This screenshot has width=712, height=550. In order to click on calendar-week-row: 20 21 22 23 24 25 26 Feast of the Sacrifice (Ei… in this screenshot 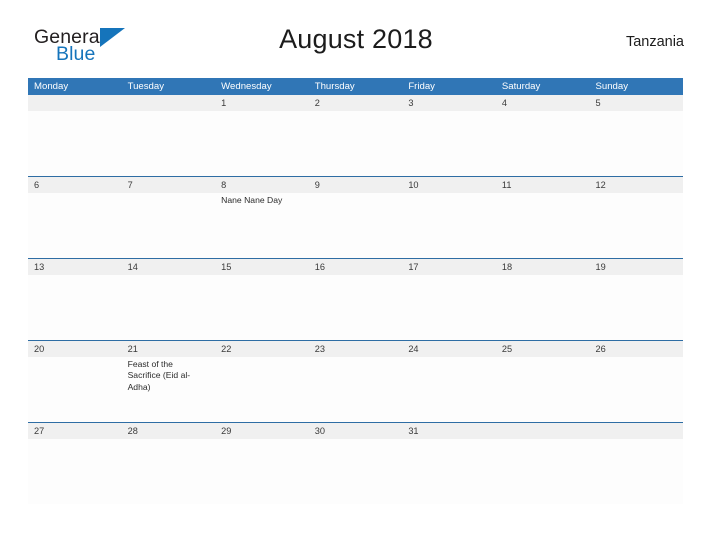, I will do `click(355, 381)`.